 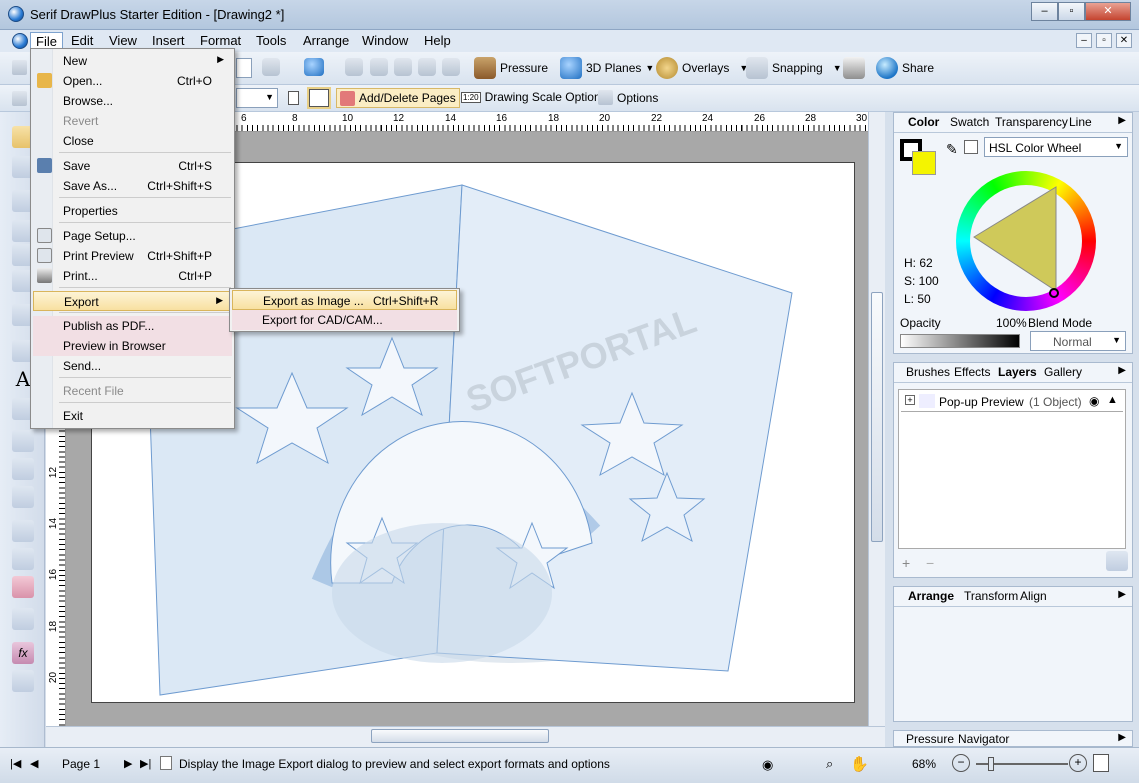 What do you see at coordinates (23, 469) in the screenshot?
I see `fill-bucket-tool-icon` at bounding box center [23, 469].